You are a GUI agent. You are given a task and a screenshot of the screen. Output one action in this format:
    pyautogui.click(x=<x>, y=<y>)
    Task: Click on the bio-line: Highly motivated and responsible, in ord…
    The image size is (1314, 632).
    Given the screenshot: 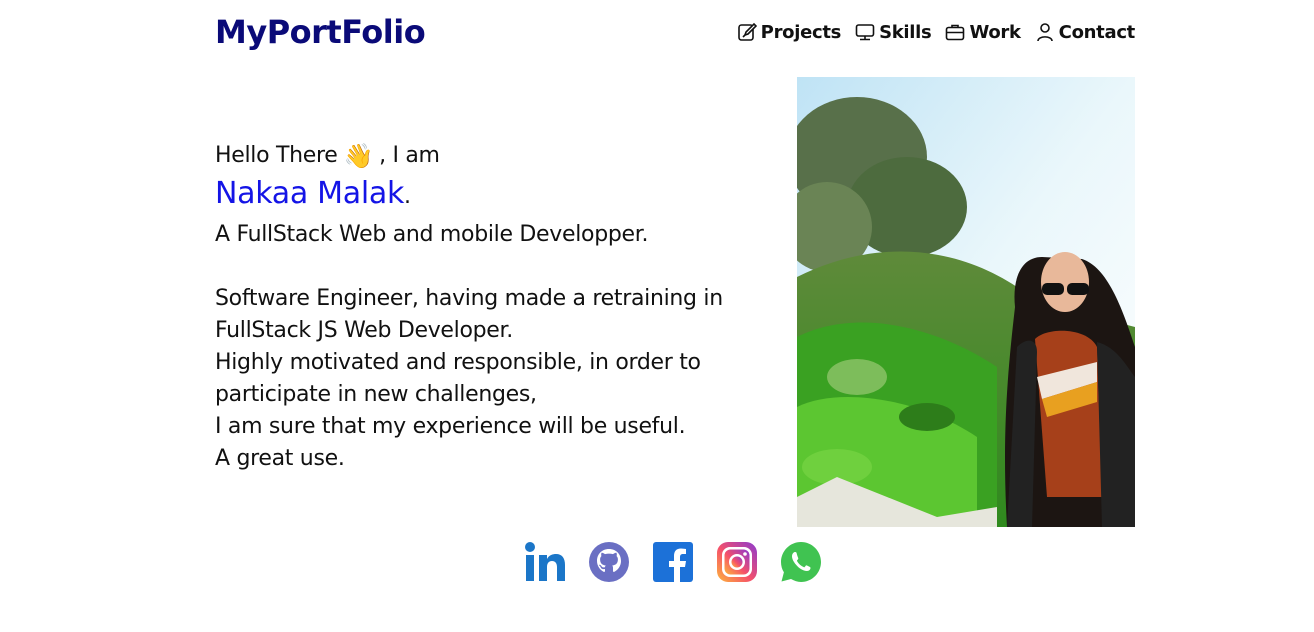 What is the action you would take?
    pyautogui.click(x=458, y=362)
    